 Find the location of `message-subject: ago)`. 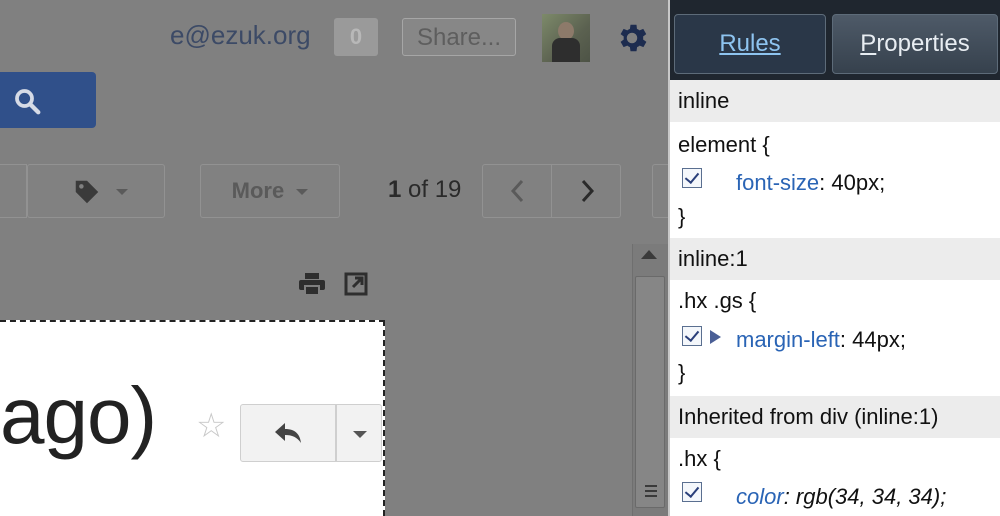

message-subject: ago) is located at coordinates (78, 415).